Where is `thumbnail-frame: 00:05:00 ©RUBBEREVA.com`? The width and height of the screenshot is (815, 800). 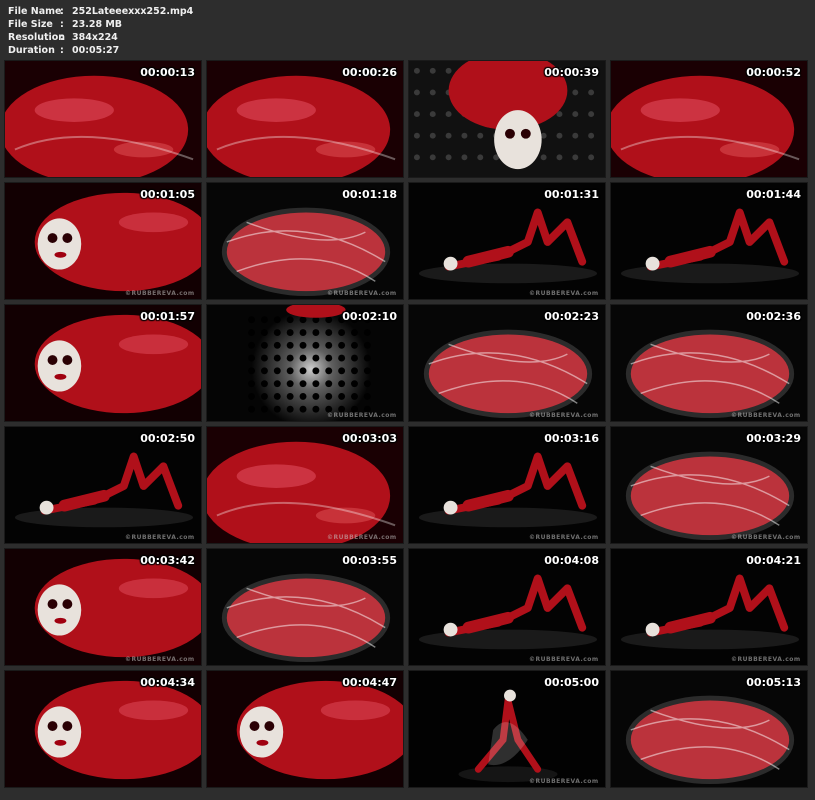
thumbnail-frame: 00:05:00 ©RUBBEREVA.com is located at coordinates (507, 729).